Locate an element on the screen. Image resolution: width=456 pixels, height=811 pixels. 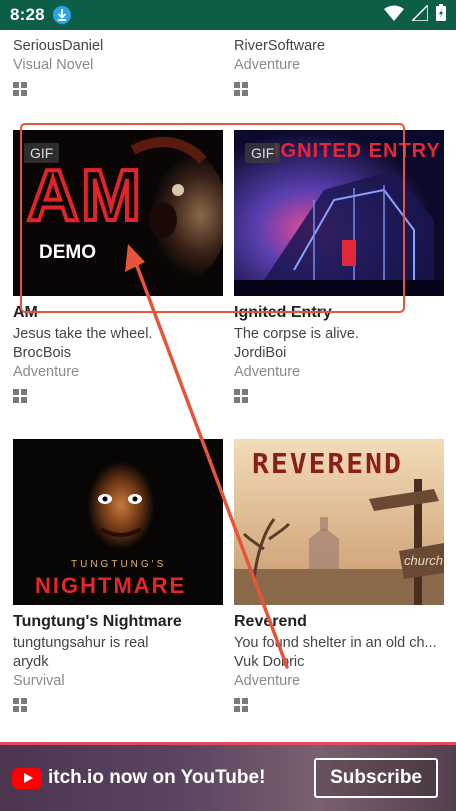
am-art-subtitle: DEMO is located at coordinates (67, 252).